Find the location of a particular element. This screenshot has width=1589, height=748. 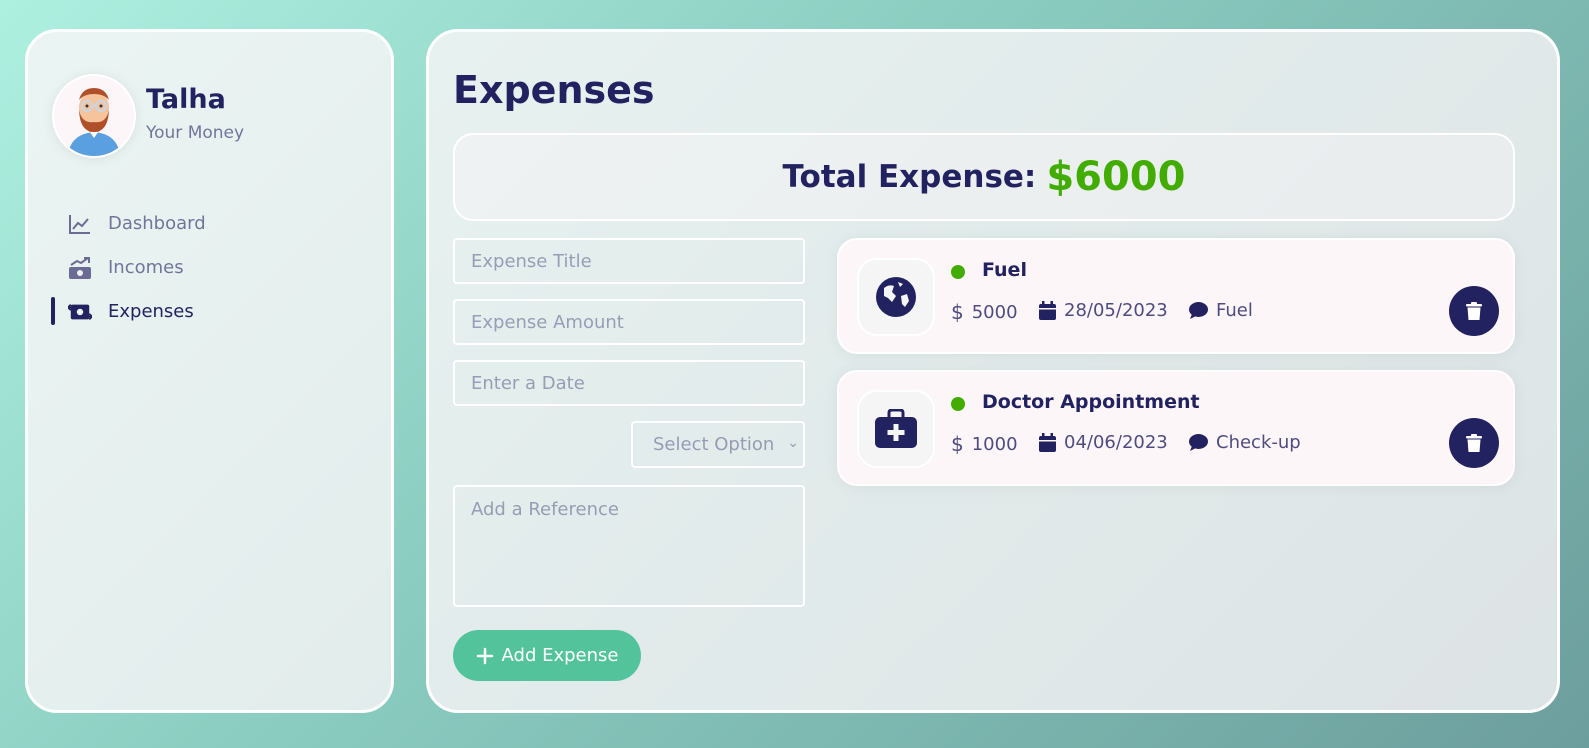

category-select: Select Option ⌄ is located at coordinates (718, 444).